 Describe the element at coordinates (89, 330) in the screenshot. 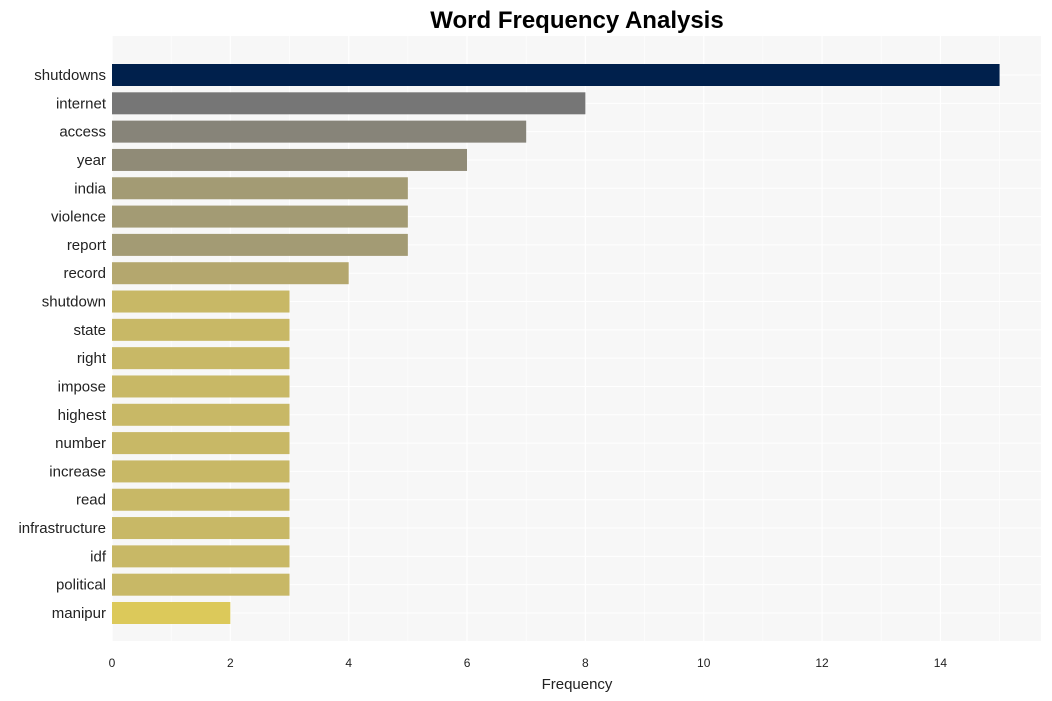

I see `y-tick-label: state` at that location.